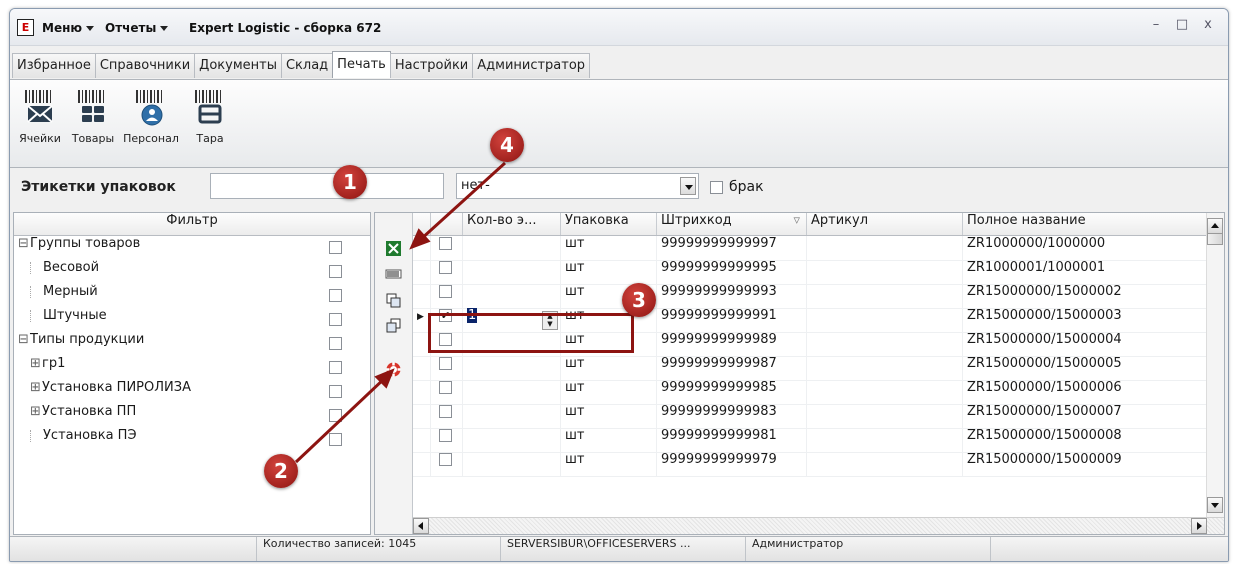 Image resolution: width=1233 pixels, height=564 pixels. What do you see at coordinates (350, 182) in the screenshot?
I see `annotation-badge-1: 1` at bounding box center [350, 182].